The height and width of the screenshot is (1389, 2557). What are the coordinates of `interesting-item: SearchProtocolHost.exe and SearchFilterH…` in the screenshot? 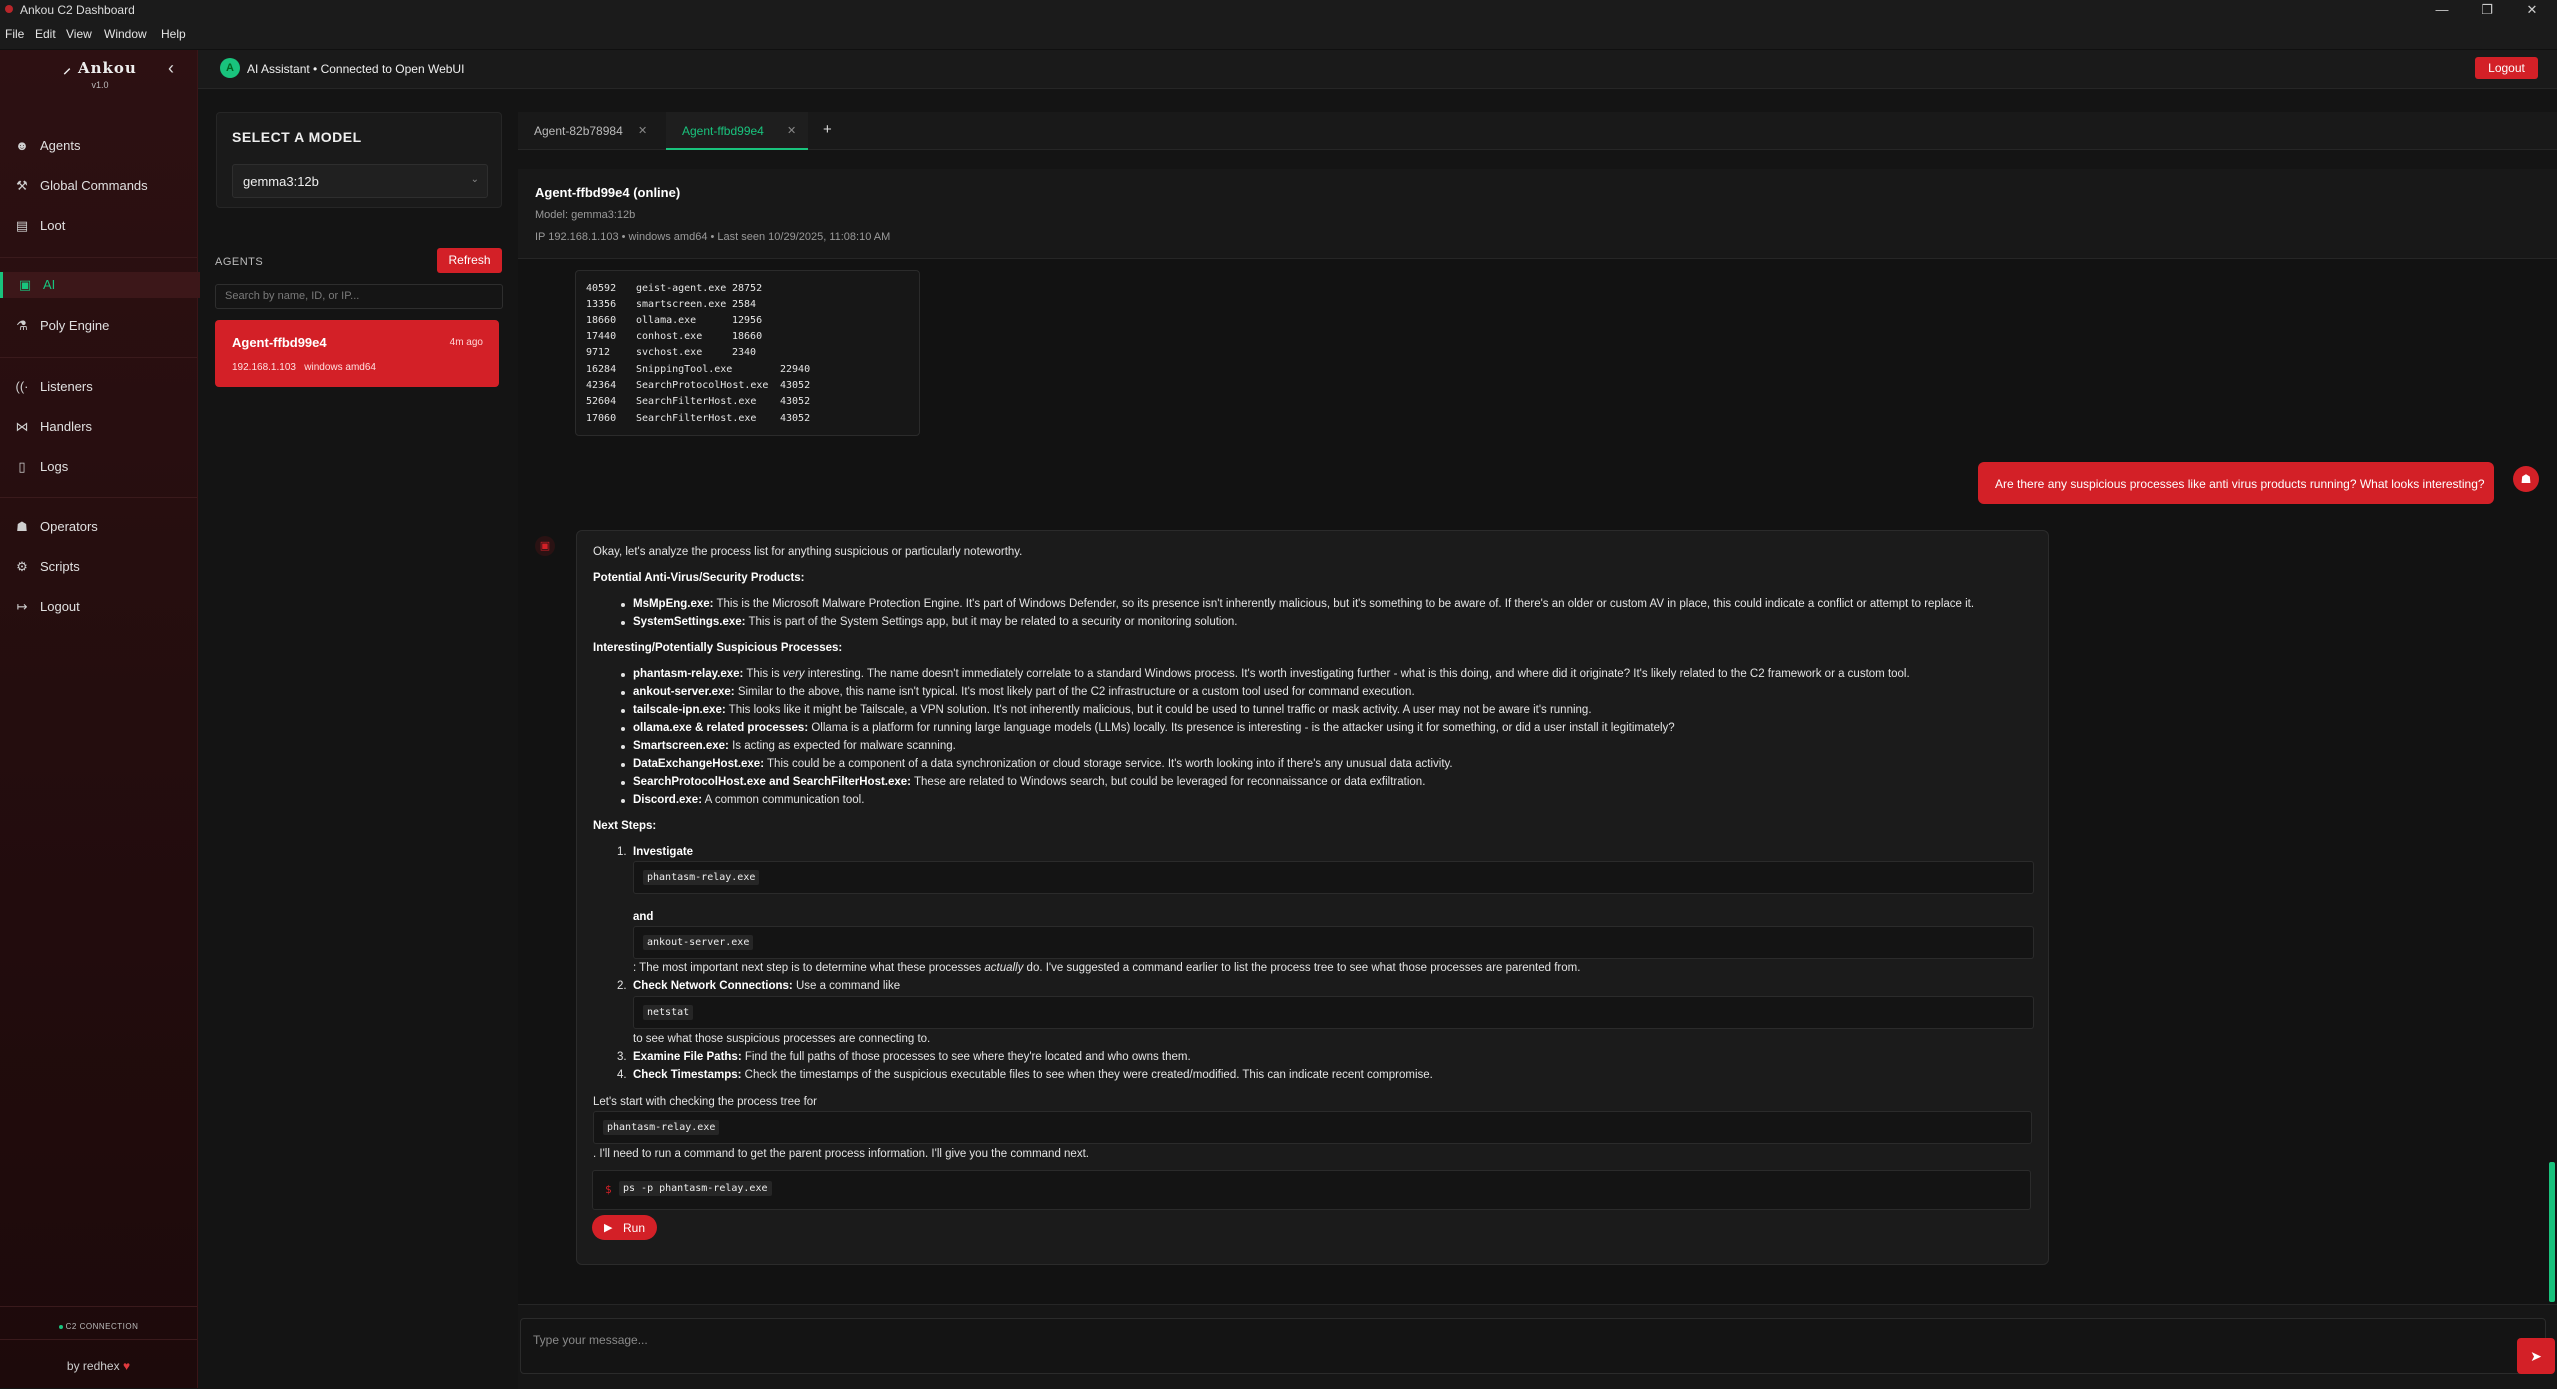 It's located at (1029, 782).